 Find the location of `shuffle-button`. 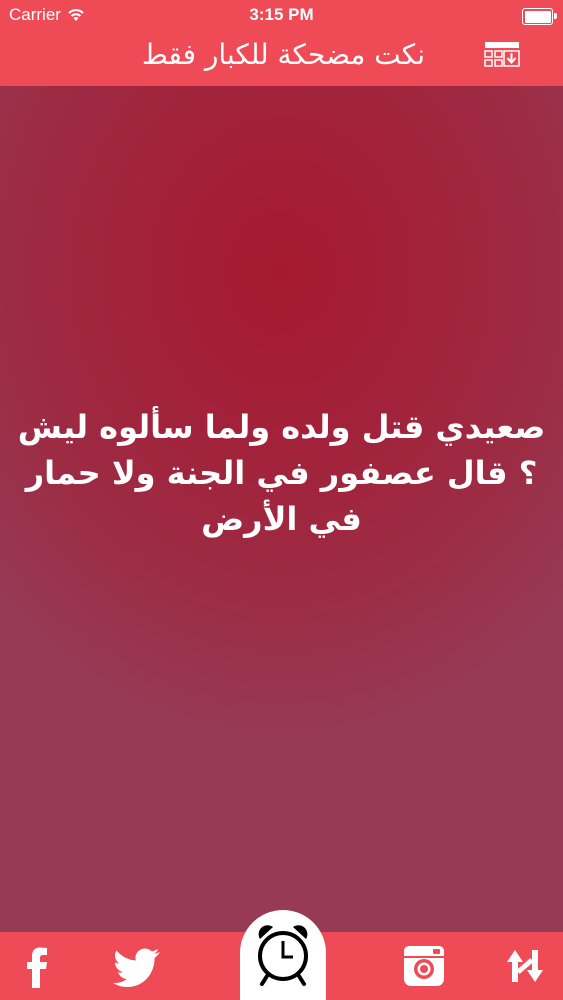

shuffle-button is located at coordinates (525, 966).